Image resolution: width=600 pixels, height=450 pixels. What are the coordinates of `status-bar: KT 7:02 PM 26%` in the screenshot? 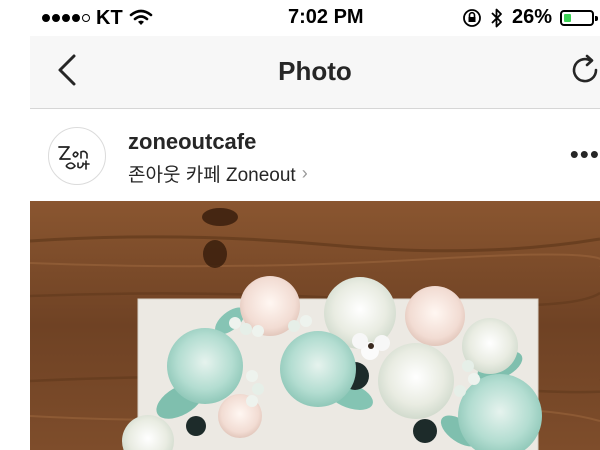 It's located at (315, 18).